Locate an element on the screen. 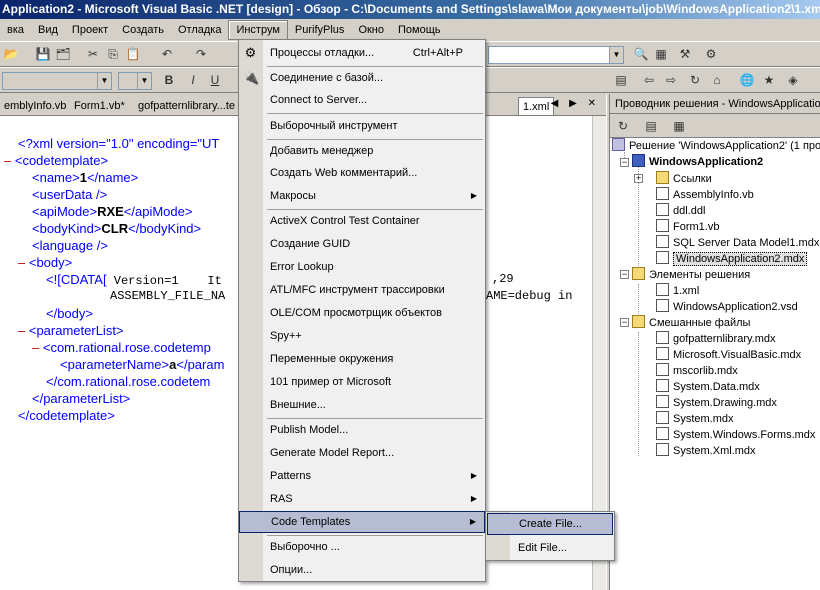  menu-item-error-lookup: Error Lookup is located at coordinates (362, 267).